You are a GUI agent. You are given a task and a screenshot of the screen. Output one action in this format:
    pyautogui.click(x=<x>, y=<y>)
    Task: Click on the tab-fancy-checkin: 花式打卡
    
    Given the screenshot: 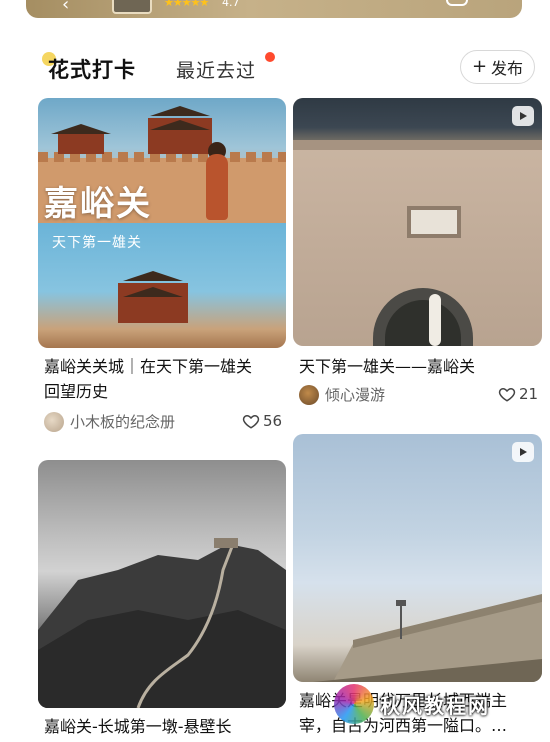 What is the action you would take?
    pyautogui.click(x=92, y=69)
    